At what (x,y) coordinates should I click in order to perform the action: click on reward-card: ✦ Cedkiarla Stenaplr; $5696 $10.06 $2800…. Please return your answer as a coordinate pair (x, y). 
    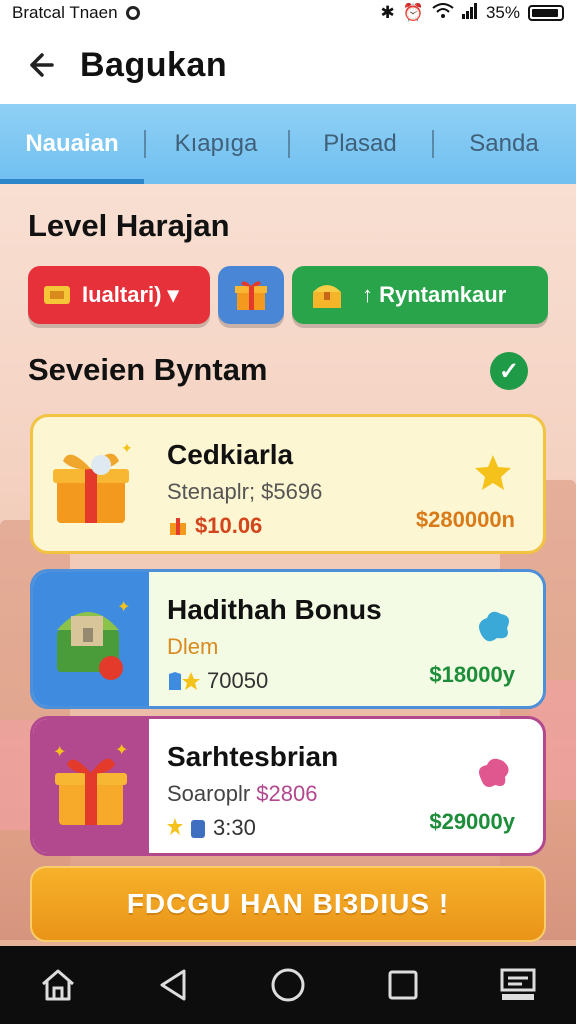
    Looking at the image, I should click on (288, 484).